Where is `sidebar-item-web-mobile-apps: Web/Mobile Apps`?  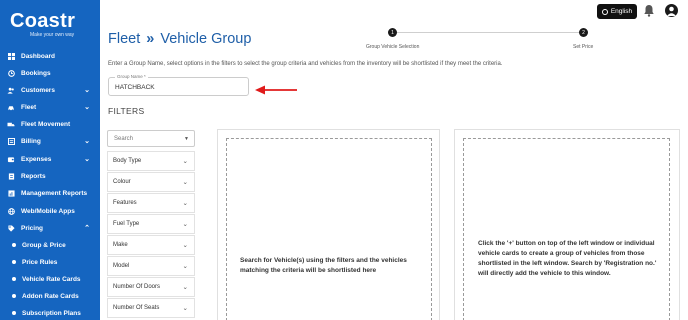 sidebar-item-web-mobile-apps: Web/Mobile Apps is located at coordinates (50, 211).